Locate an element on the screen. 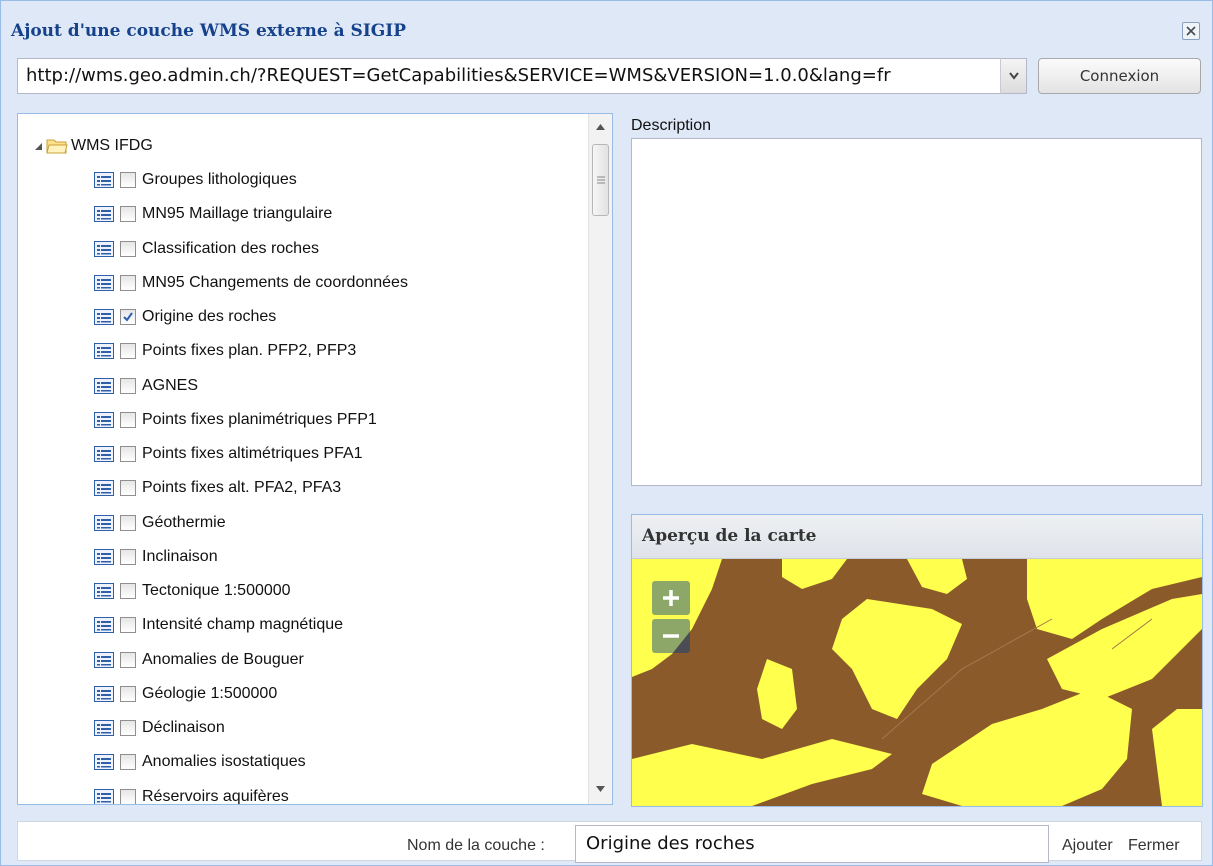 The image size is (1213, 866). checkmark-icon is located at coordinates (128, 317).